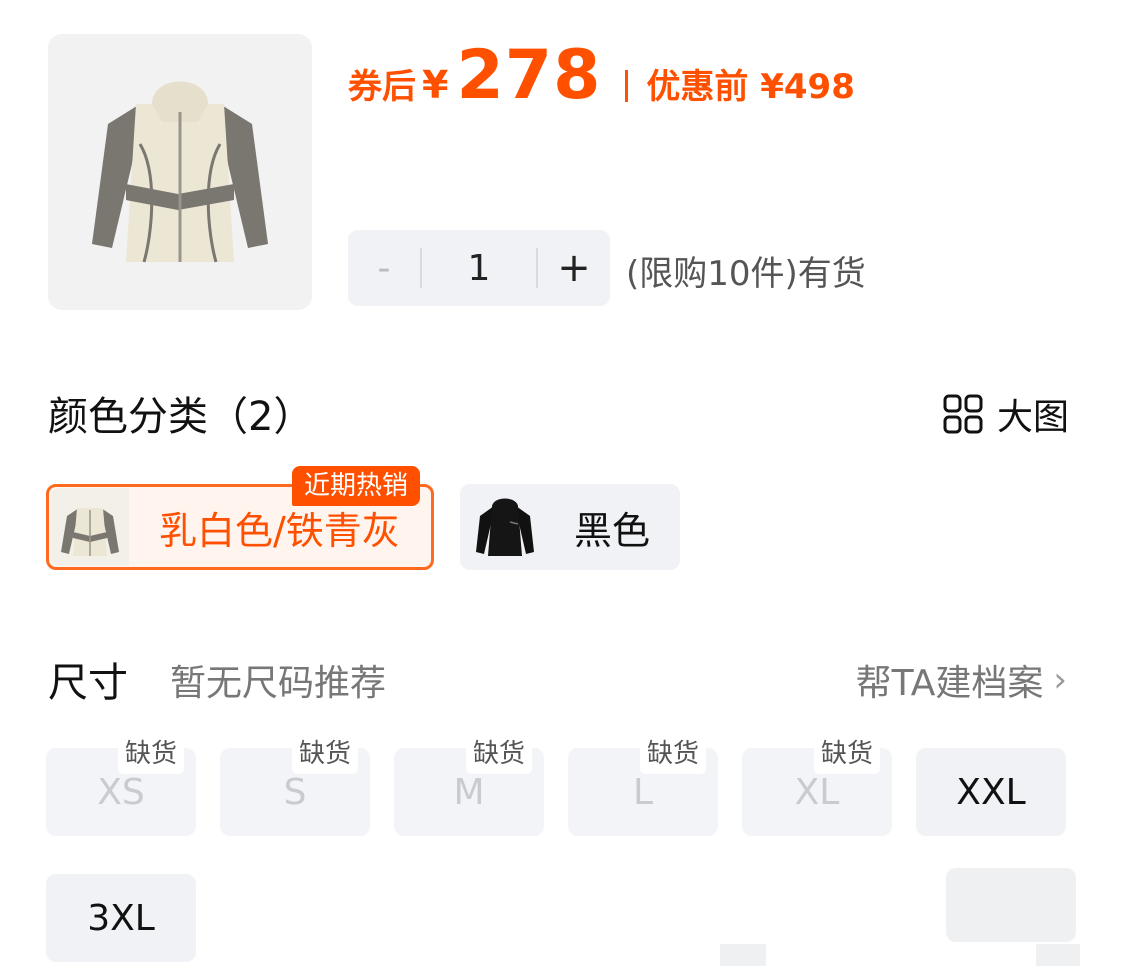 The width and height of the screenshot is (1125, 966). What do you see at coordinates (505, 527) in the screenshot?
I see `color-thumb-black` at bounding box center [505, 527].